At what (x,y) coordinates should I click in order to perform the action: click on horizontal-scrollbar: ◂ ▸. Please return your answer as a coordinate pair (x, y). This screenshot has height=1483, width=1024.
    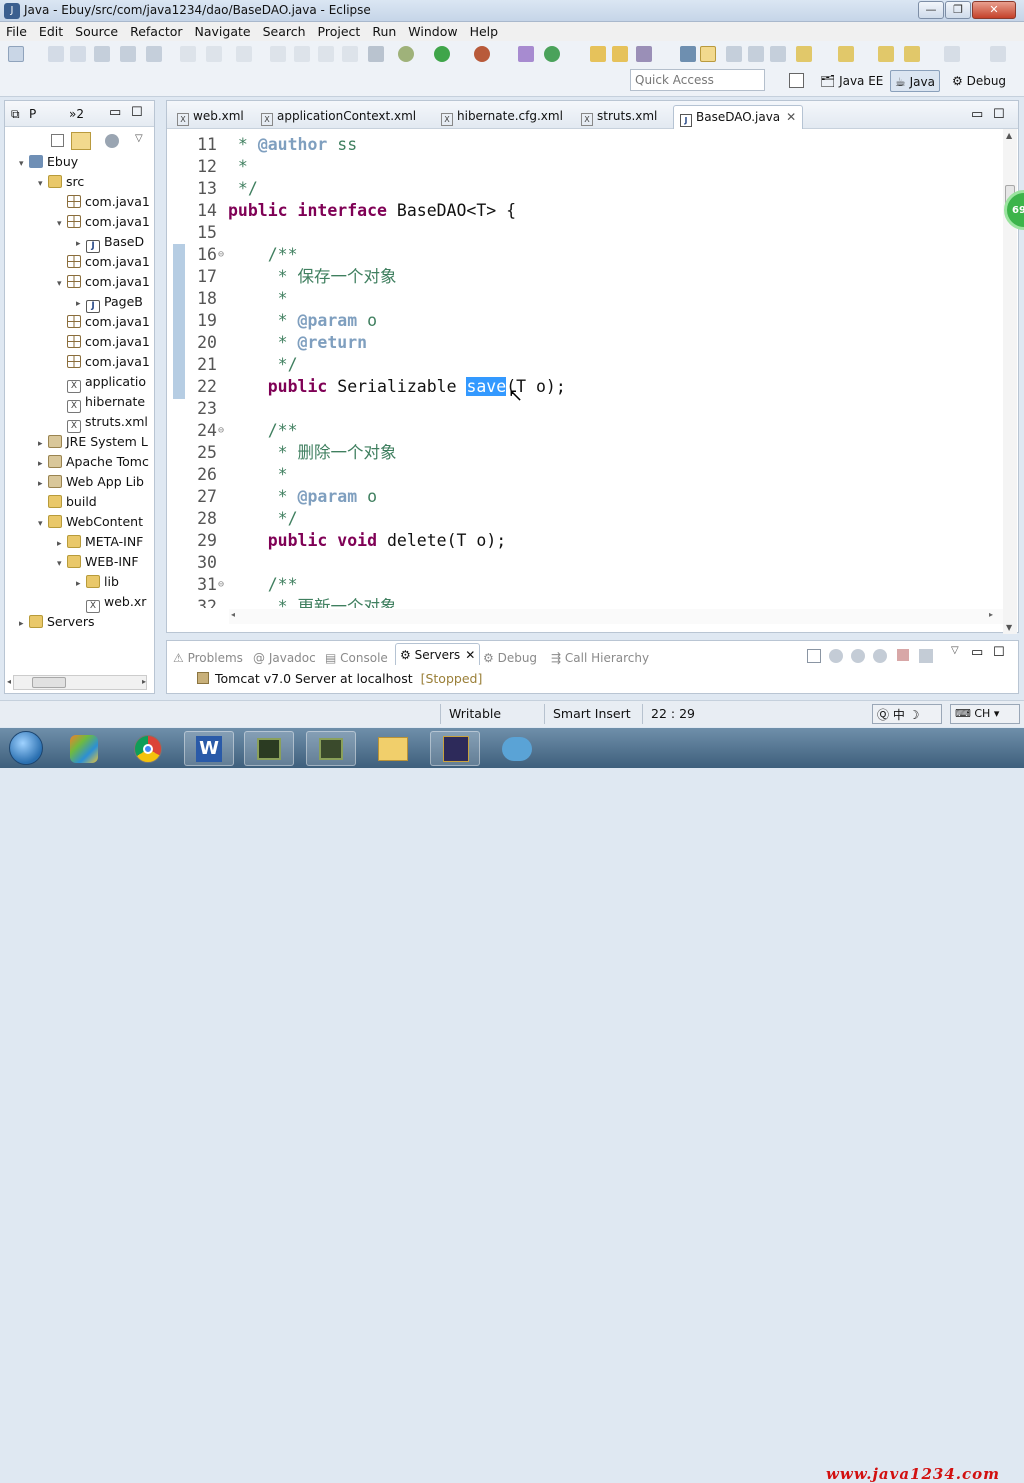
    Looking at the image, I should click on (77, 682).